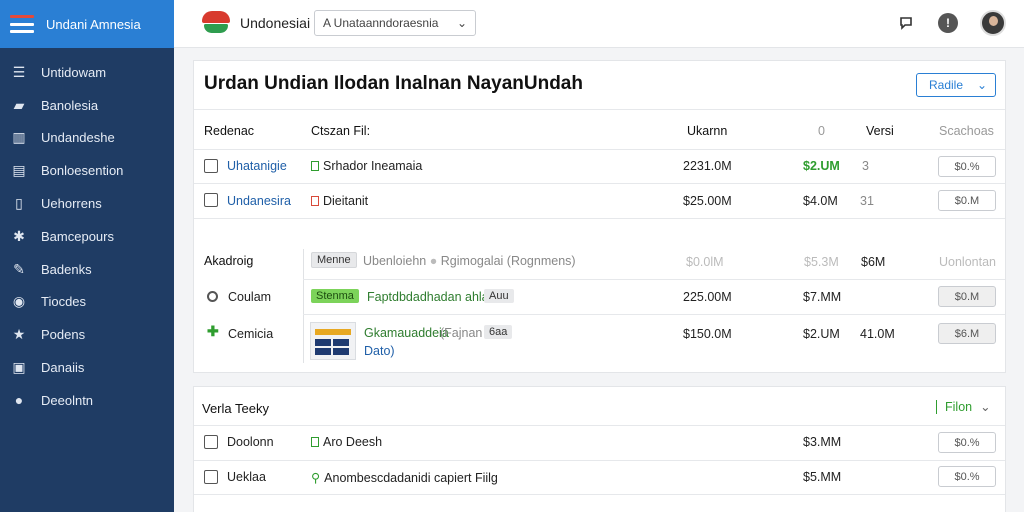 The width and height of the screenshot is (1024, 512). What do you see at coordinates (821, 131) in the screenshot?
I see `column-header: 0` at bounding box center [821, 131].